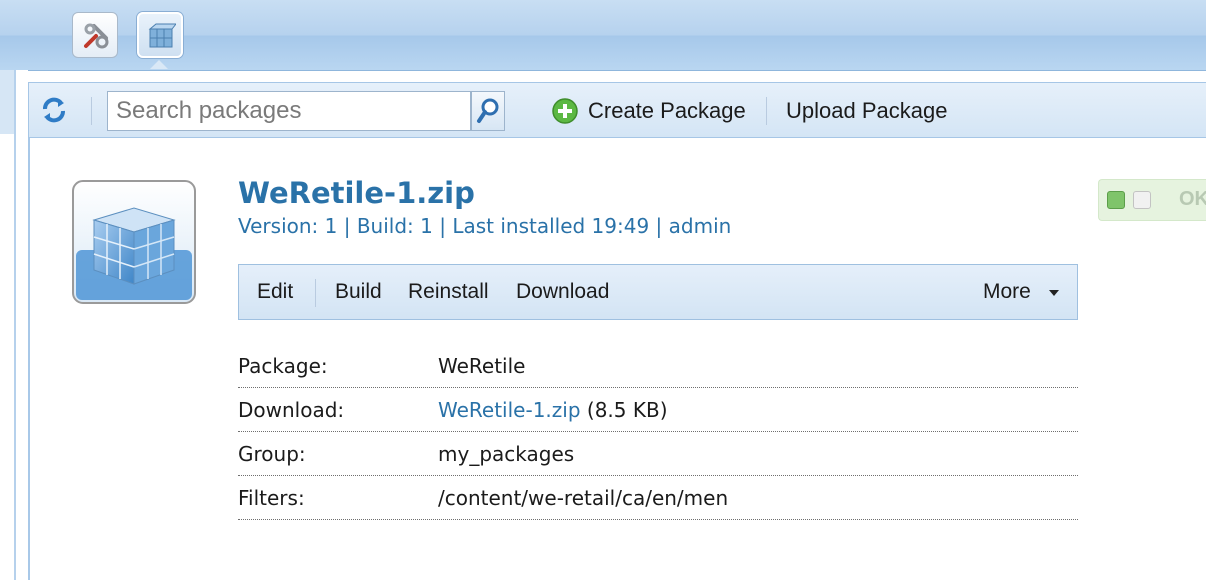 This screenshot has width=1206, height=580. I want to click on detail-label: Package:, so click(283, 366).